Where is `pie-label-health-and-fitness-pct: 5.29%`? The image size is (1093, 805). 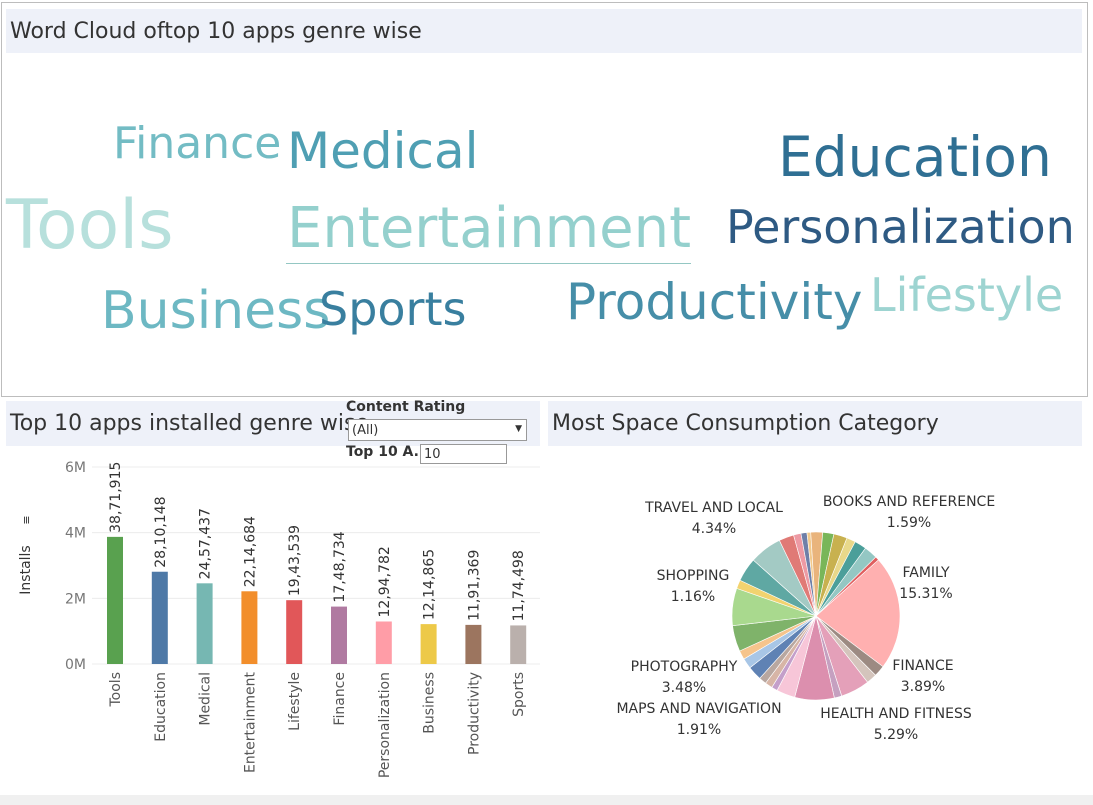 pie-label-health-and-fitness-pct: 5.29% is located at coordinates (896, 735).